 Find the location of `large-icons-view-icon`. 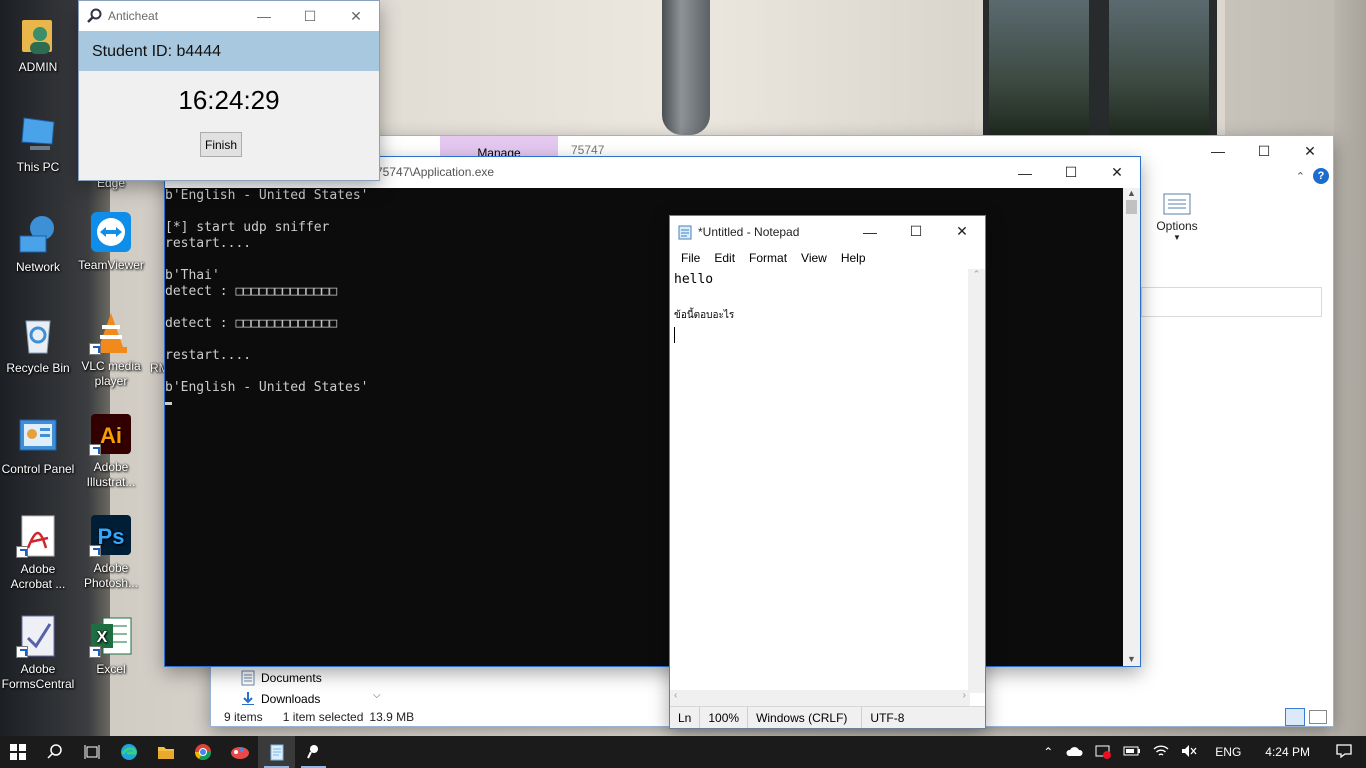

large-icons-view-icon is located at coordinates (1318, 717).